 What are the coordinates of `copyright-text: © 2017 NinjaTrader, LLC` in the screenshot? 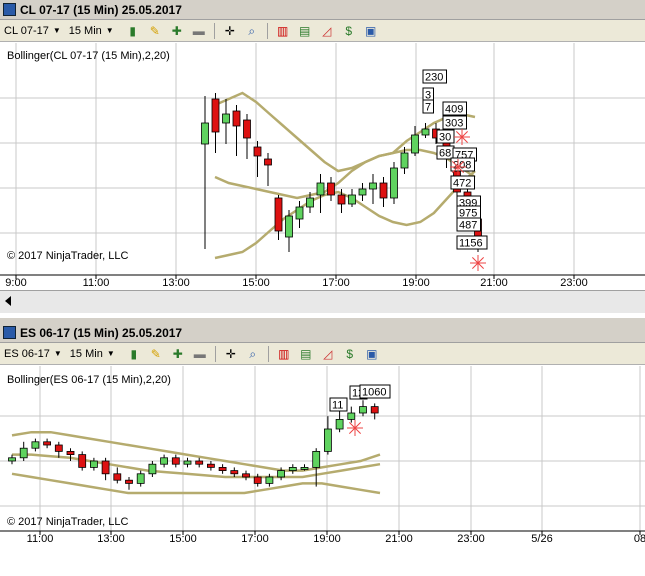 It's located at (68, 522).